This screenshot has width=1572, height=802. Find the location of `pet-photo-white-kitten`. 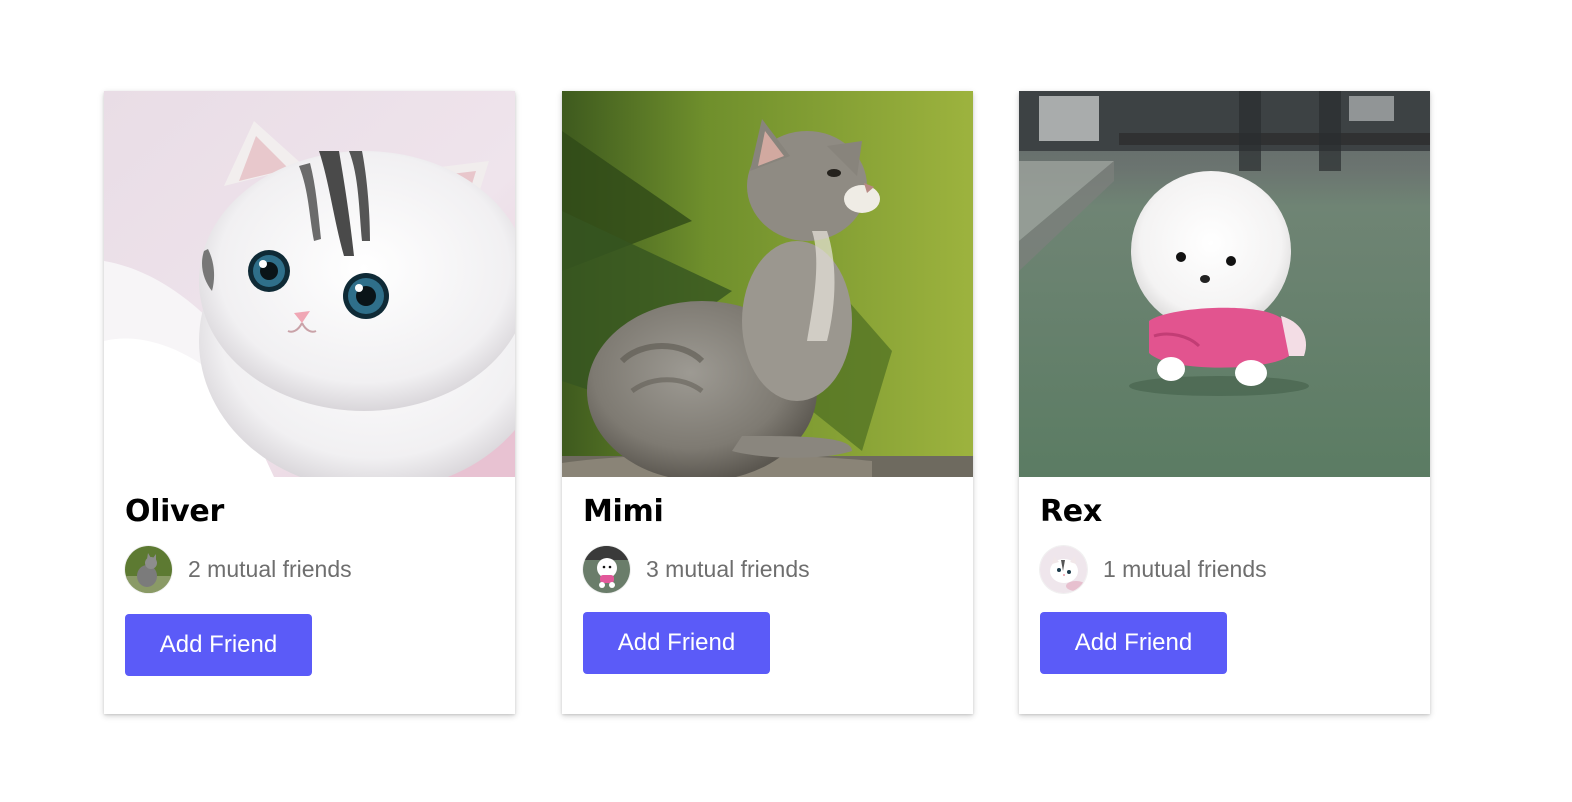

pet-photo-white-kitten is located at coordinates (309, 284).